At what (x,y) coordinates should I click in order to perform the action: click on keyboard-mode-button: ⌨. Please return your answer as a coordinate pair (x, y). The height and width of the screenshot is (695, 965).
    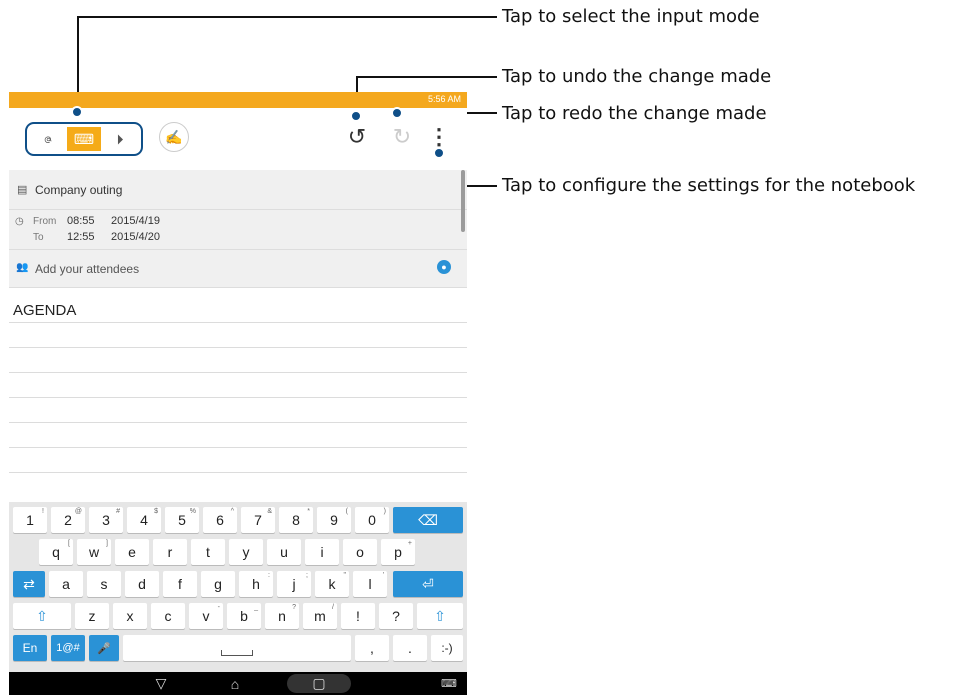
    Looking at the image, I should click on (84, 139).